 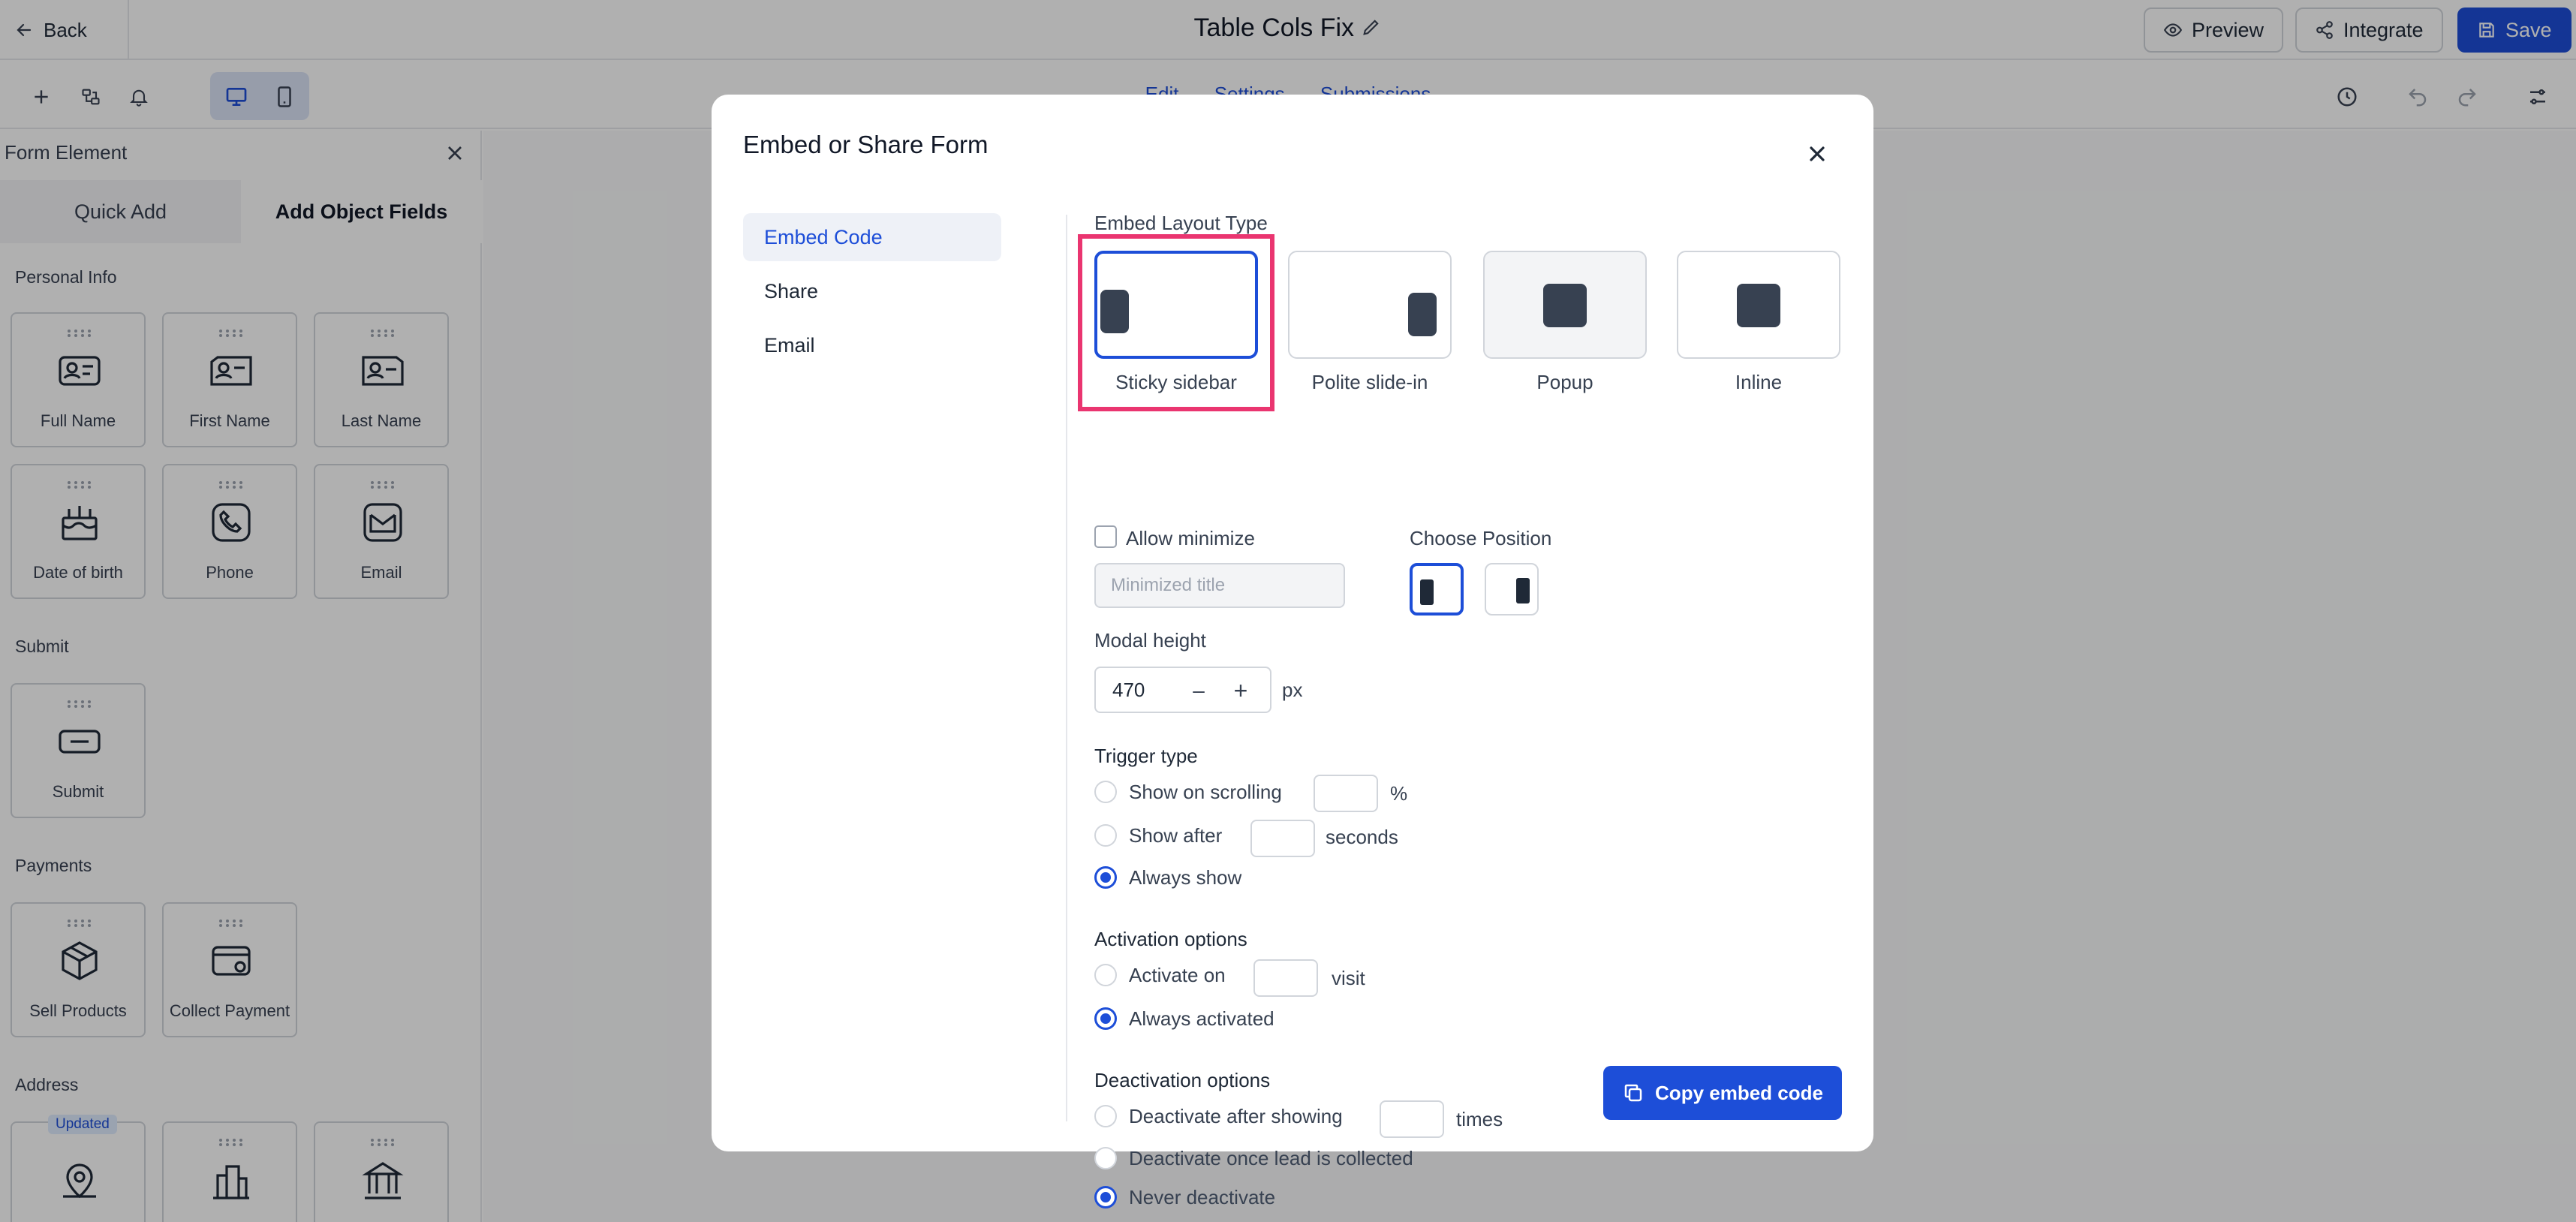 What do you see at coordinates (872, 345) in the screenshot?
I see `nav-email: Email` at bounding box center [872, 345].